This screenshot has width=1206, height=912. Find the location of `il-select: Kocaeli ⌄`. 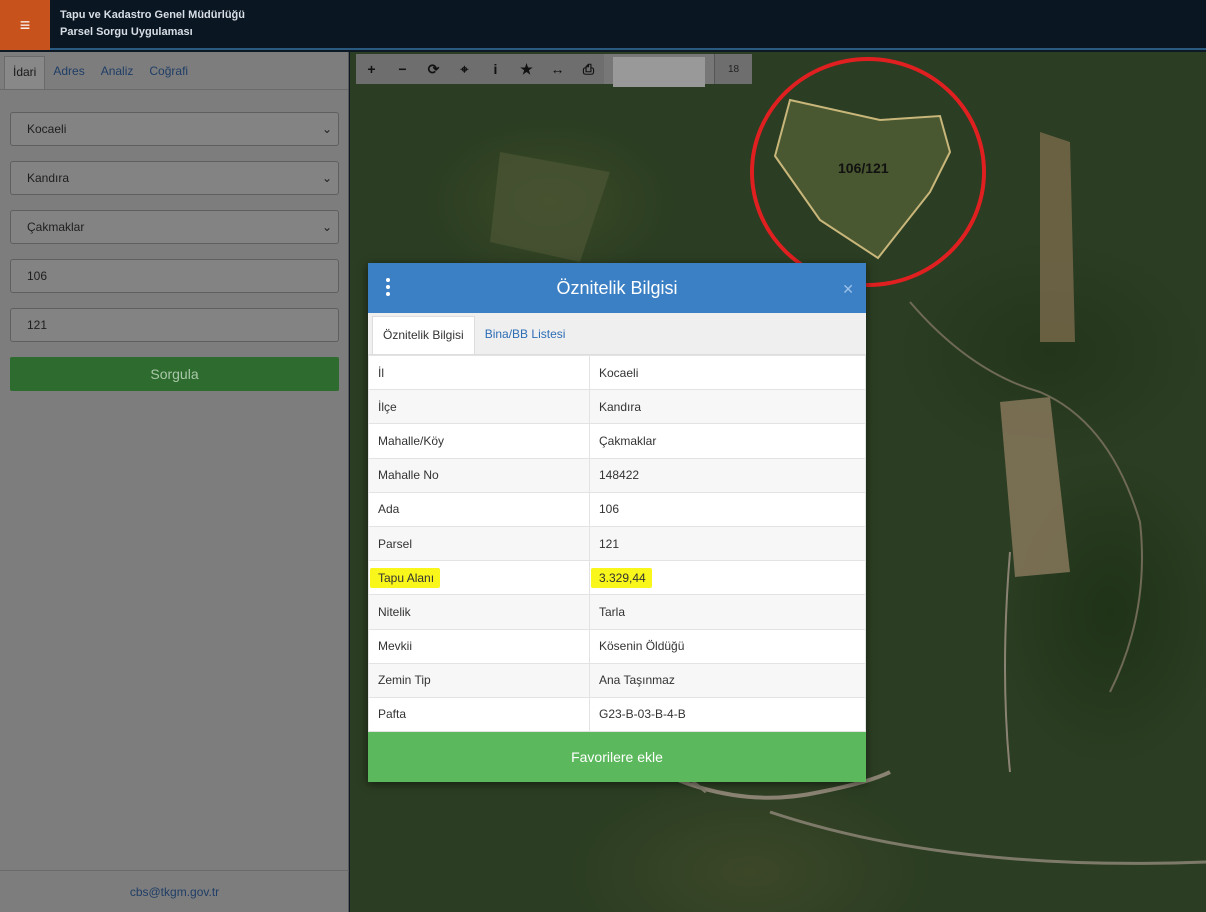

il-select: Kocaeli ⌄ is located at coordinates (174, 129).